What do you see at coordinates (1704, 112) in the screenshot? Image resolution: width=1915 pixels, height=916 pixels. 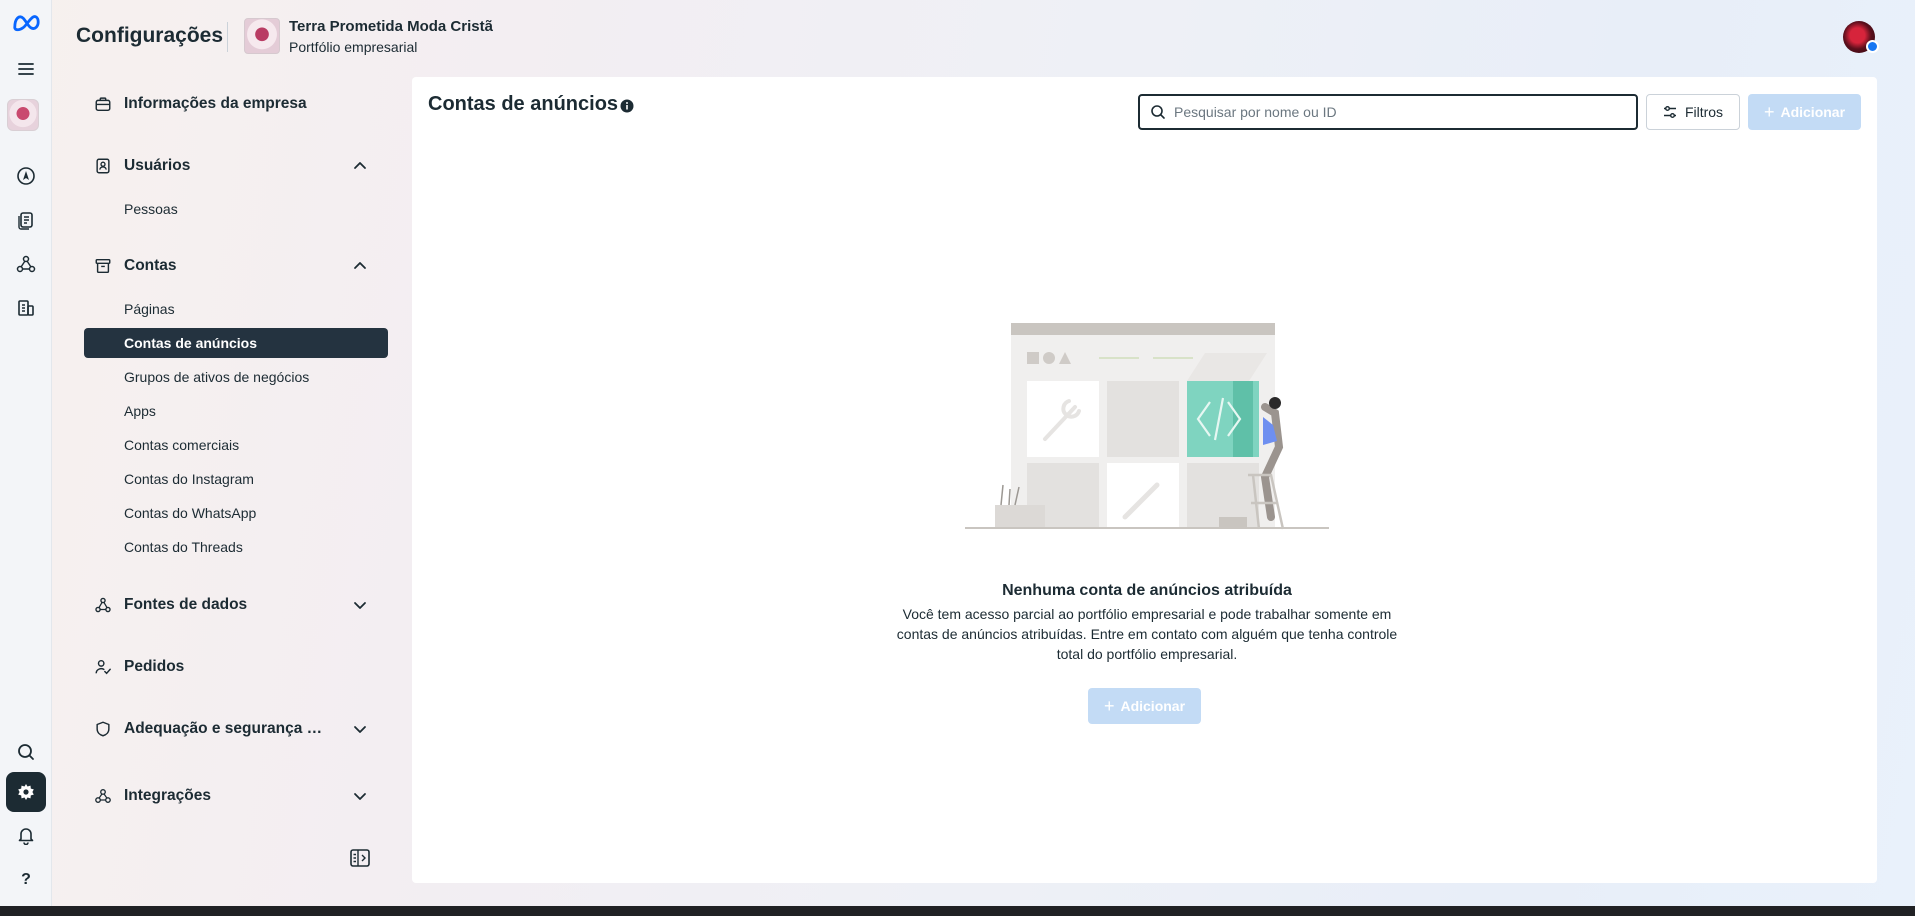 I see `filters-label: Filtros` at bounding box center [1704, 112].